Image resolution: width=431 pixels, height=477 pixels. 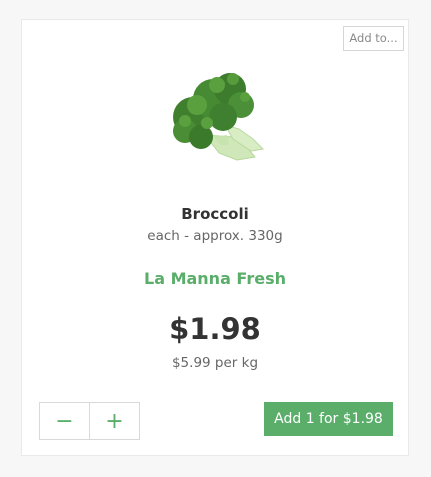 I want to click on increment-button: +, so click(x=114, y=421).